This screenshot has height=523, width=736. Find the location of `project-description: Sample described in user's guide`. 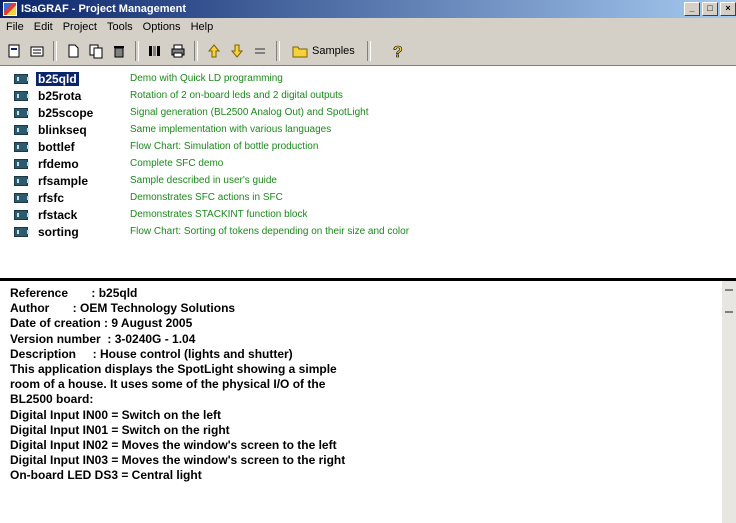

project-description: Sample described in user's guide is located at coordinates (203, 180).